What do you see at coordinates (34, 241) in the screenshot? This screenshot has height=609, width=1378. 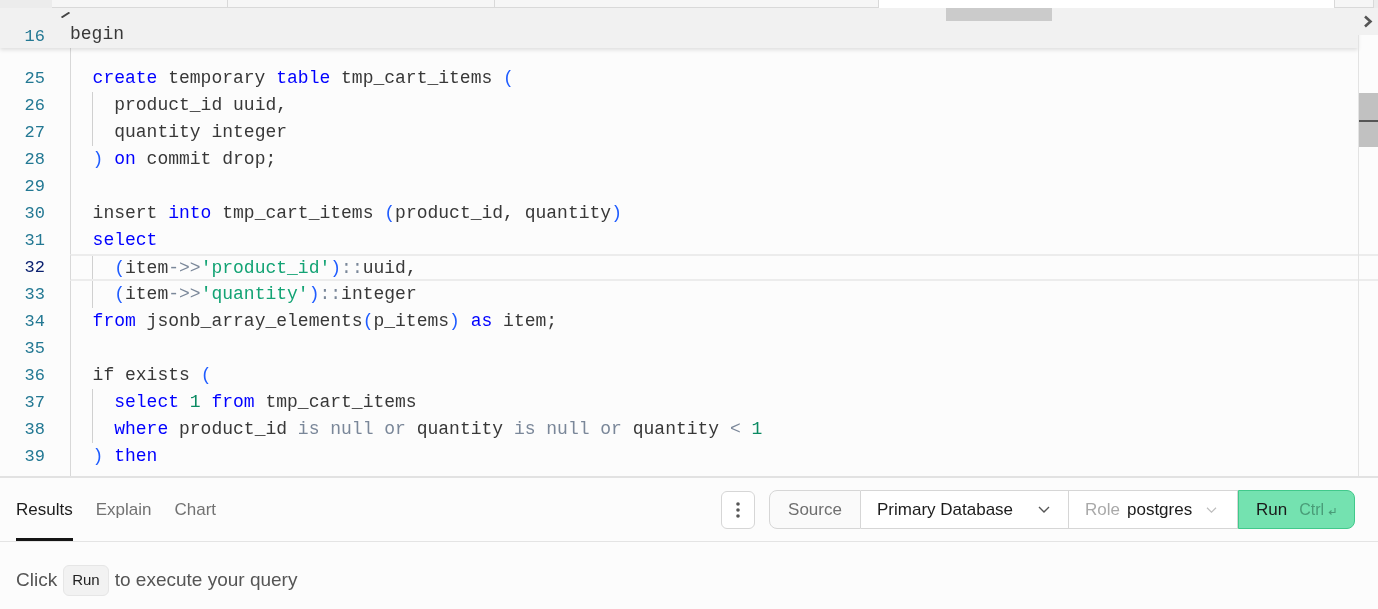 I see `line-number: 31` at bounding box center [34, 241].